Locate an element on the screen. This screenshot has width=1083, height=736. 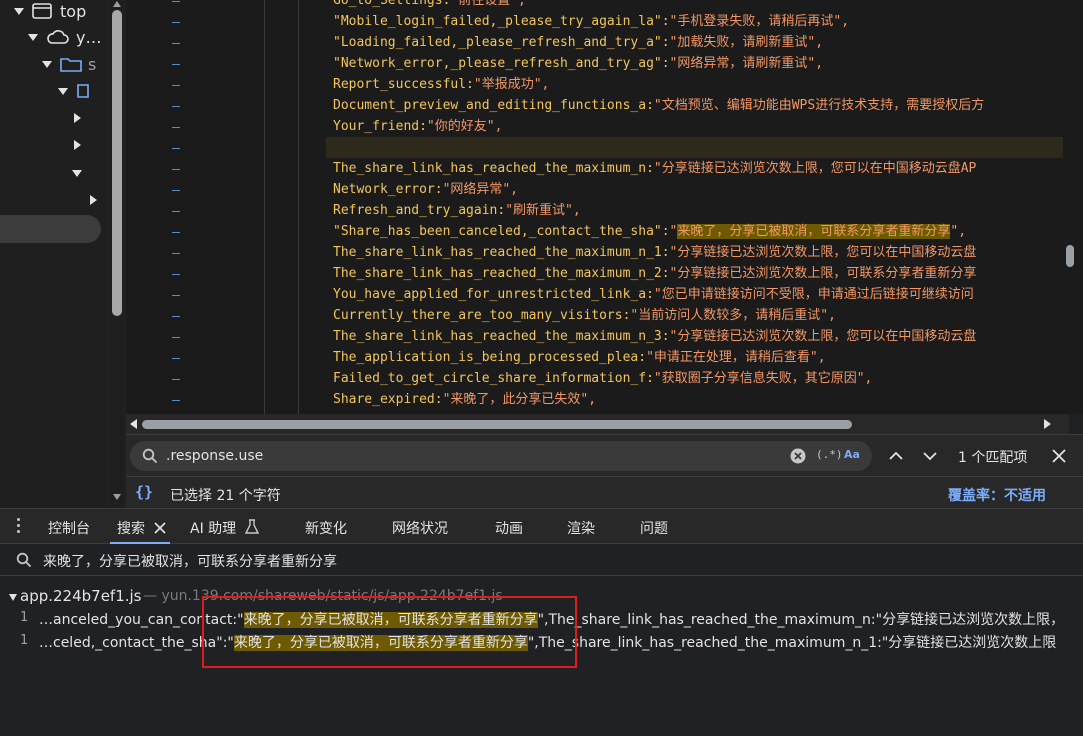
code-line: Report_successful:"举报成功", is located at coordinates (441, 84).